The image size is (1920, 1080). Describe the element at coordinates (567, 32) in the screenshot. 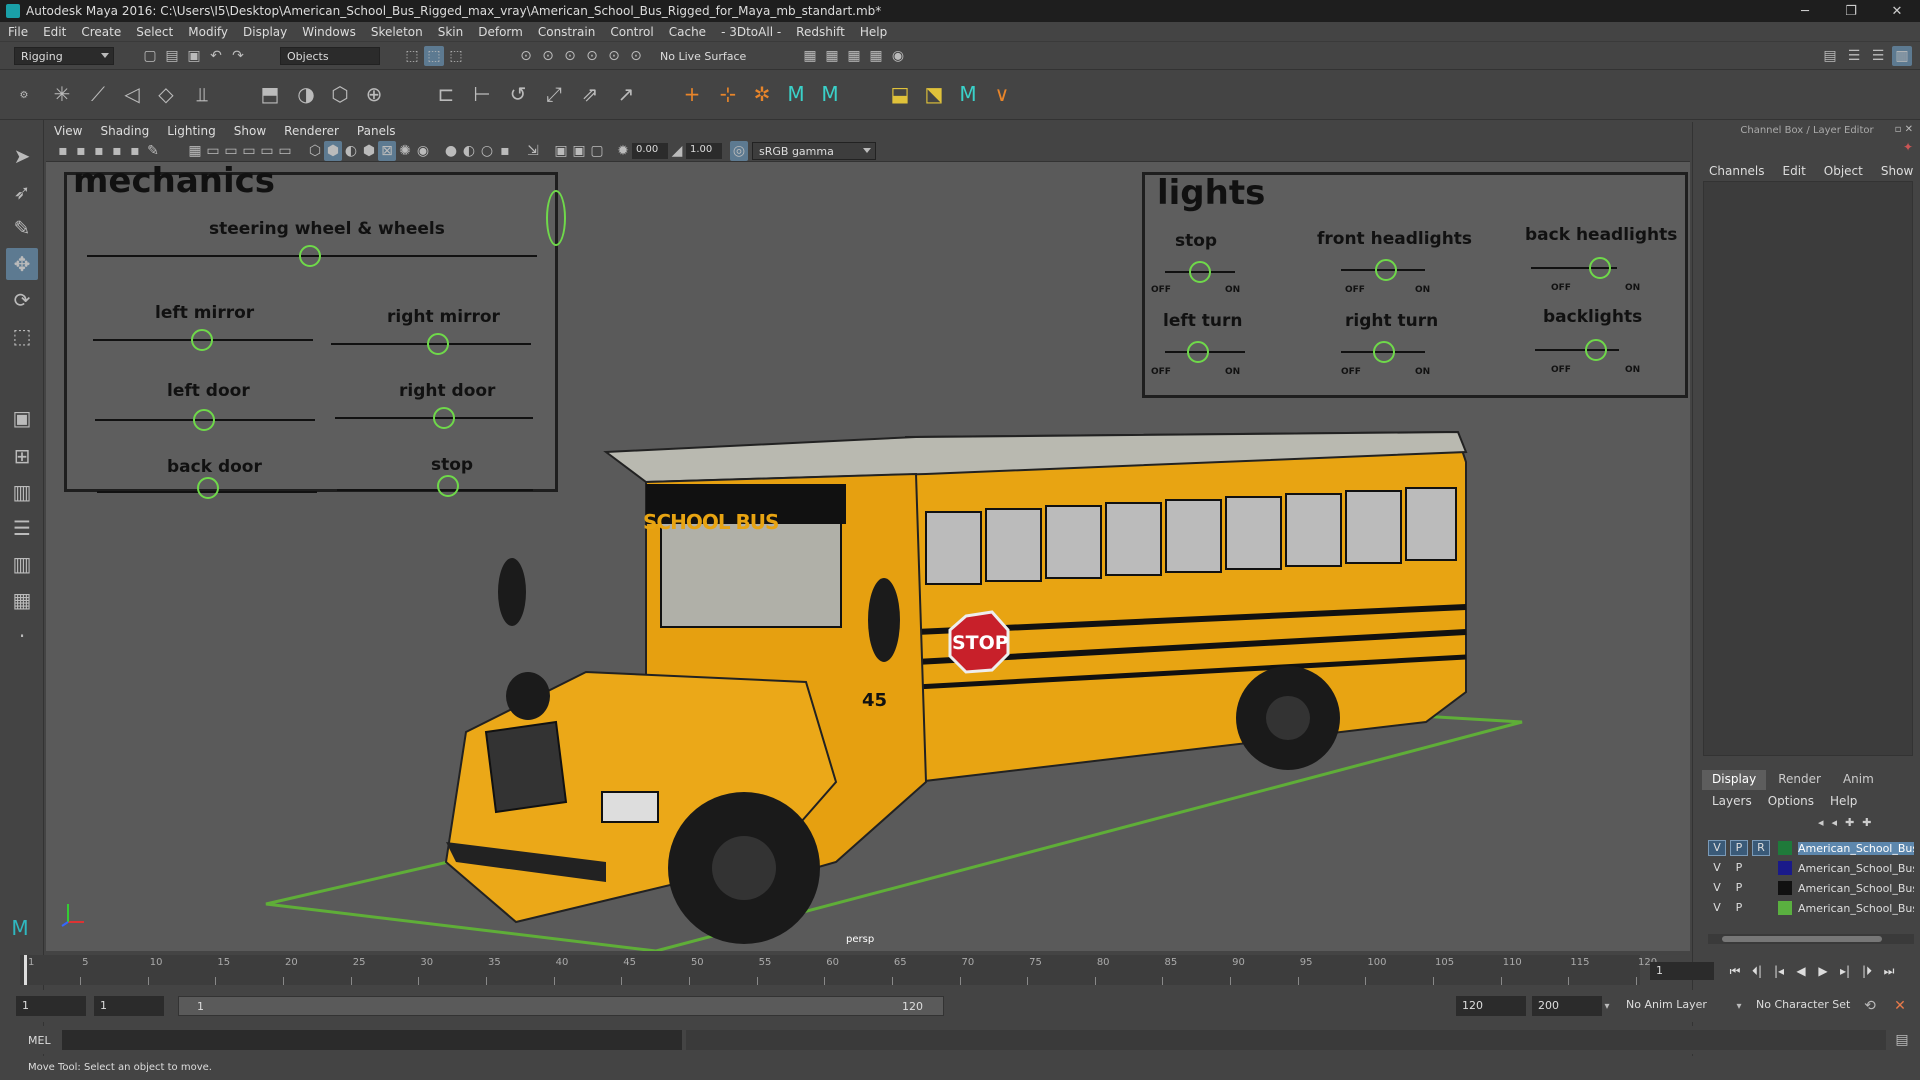

I see `menu-constrain: Constrain` at that location.